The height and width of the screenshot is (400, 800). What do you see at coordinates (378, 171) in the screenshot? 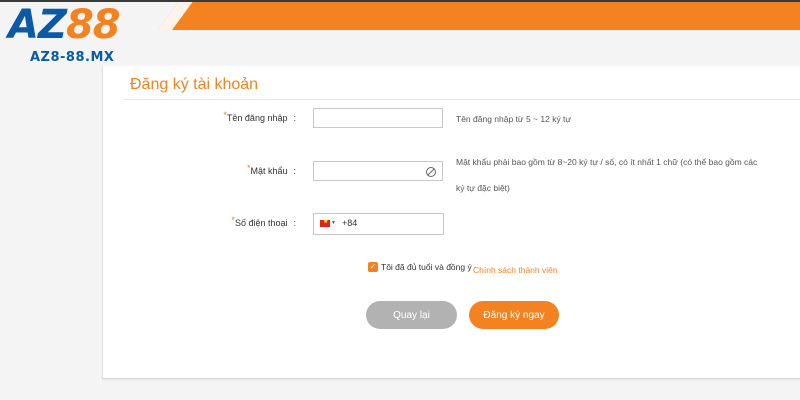
I see `password-input` at bounding box center [378, 171].